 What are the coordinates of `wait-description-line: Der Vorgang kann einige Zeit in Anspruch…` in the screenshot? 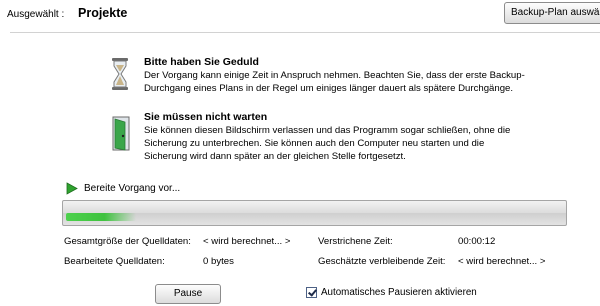 It's located at (334, 75).